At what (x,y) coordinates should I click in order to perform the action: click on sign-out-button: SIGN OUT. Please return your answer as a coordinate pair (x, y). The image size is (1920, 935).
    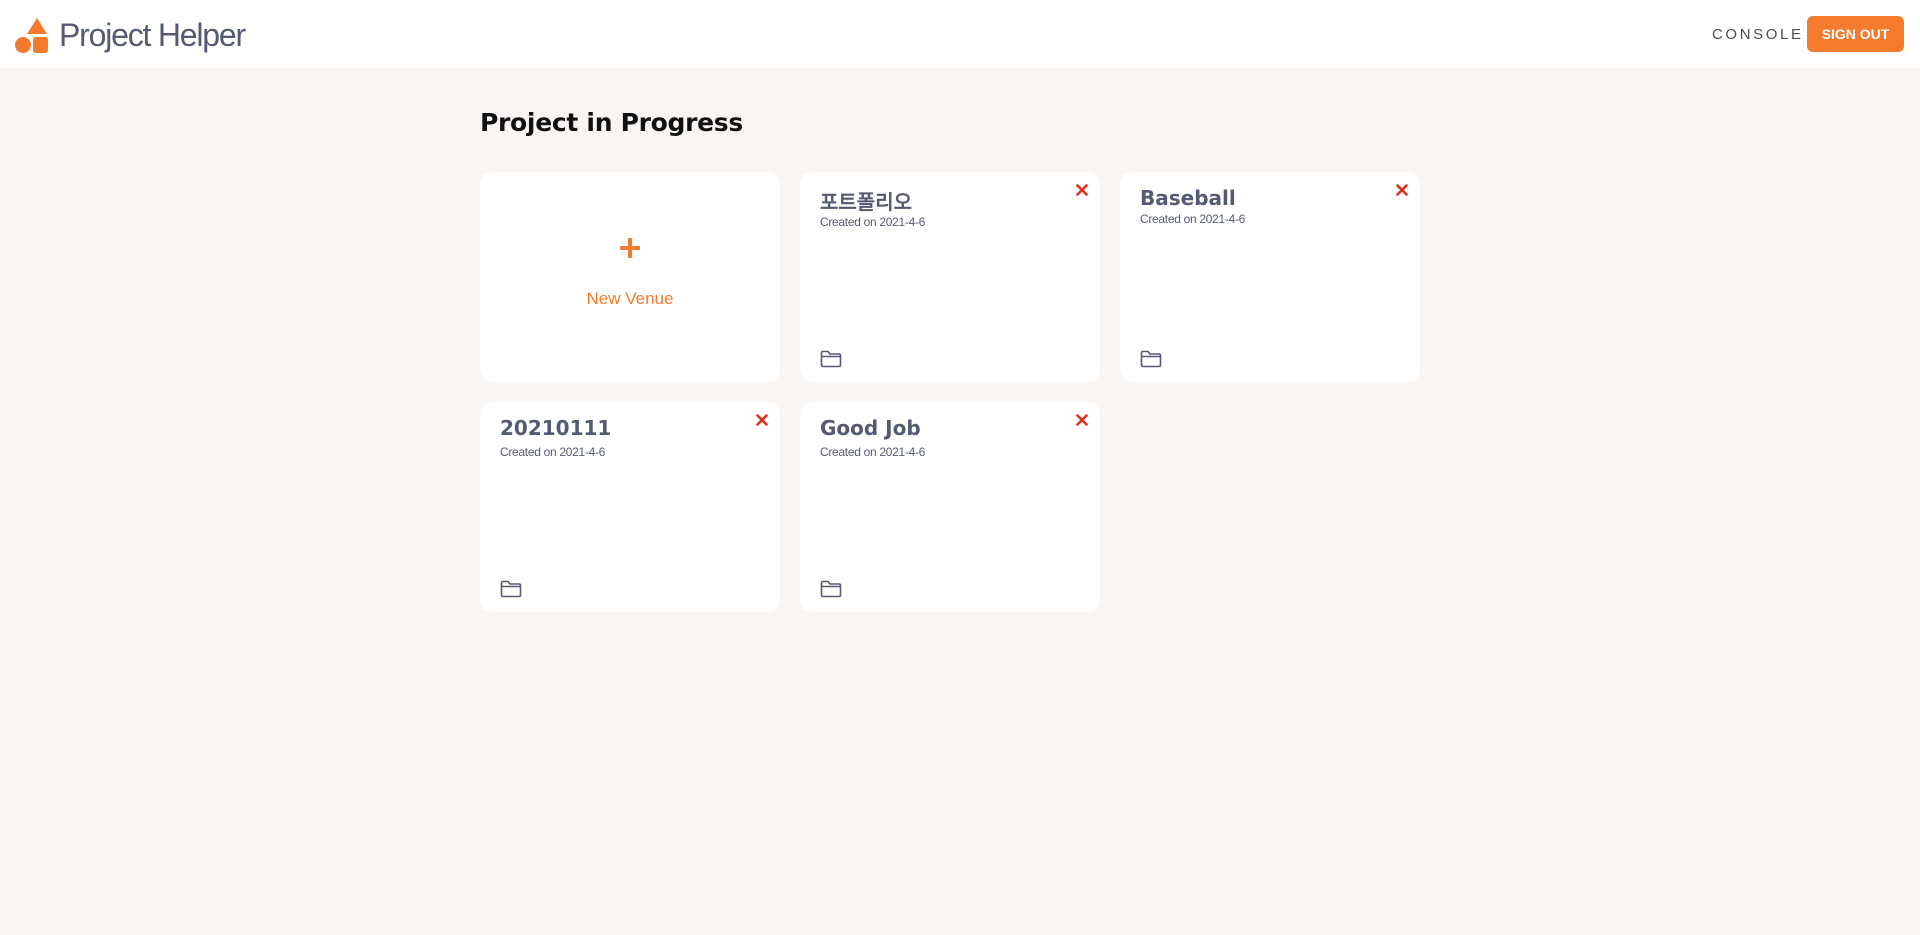
    Looking at the image, I should click on (1855, 34).